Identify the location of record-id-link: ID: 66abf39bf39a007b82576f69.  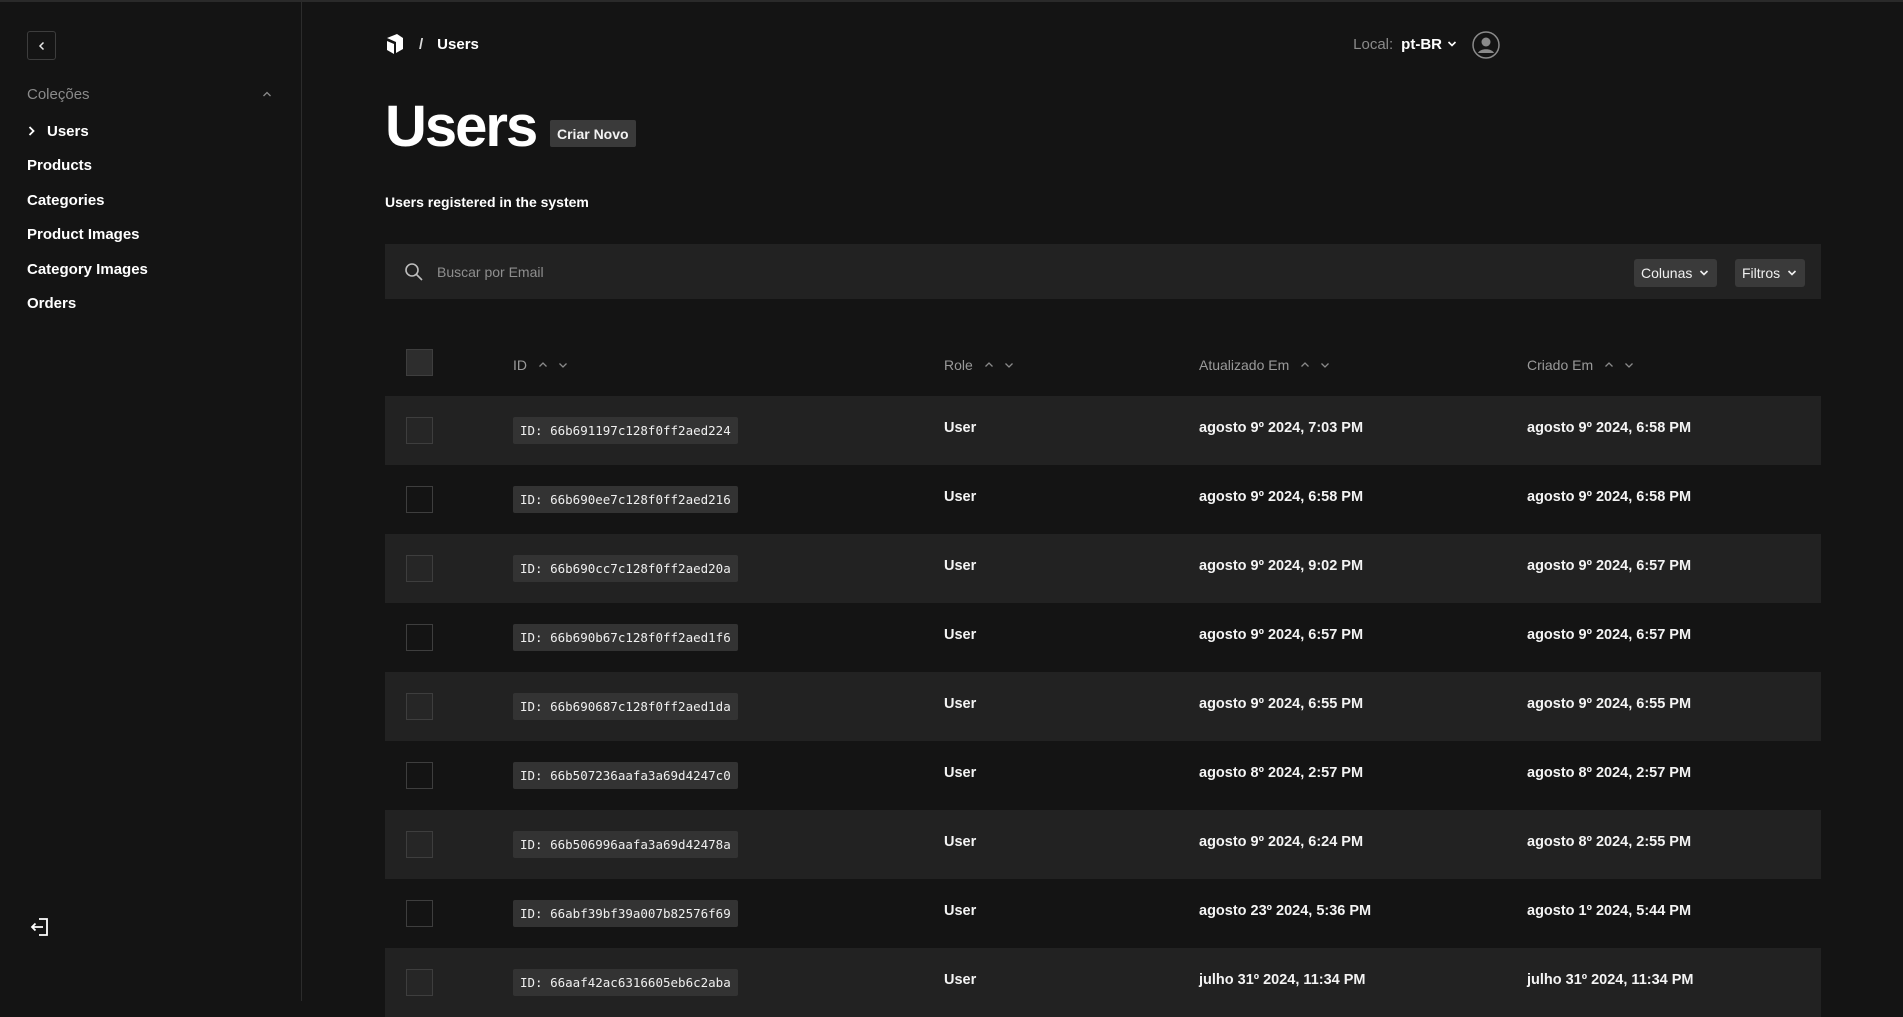
(625, 913).